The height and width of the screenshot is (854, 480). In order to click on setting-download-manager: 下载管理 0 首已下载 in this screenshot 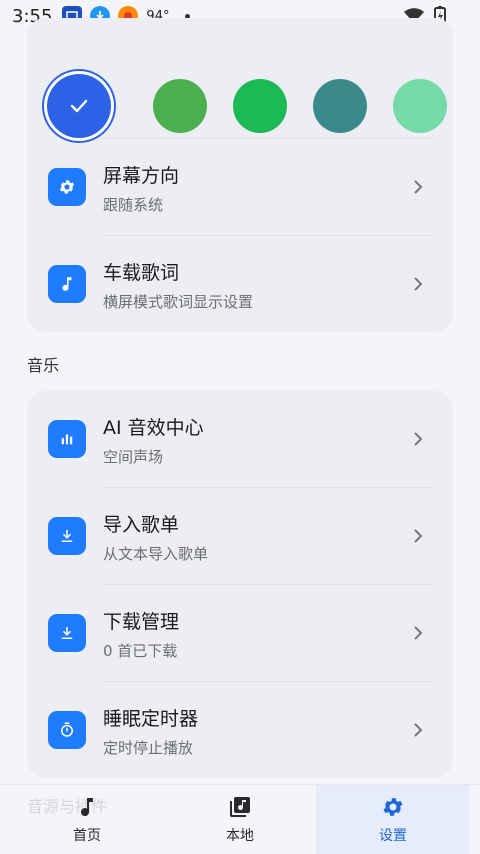, I will do `click(240, 633)`.